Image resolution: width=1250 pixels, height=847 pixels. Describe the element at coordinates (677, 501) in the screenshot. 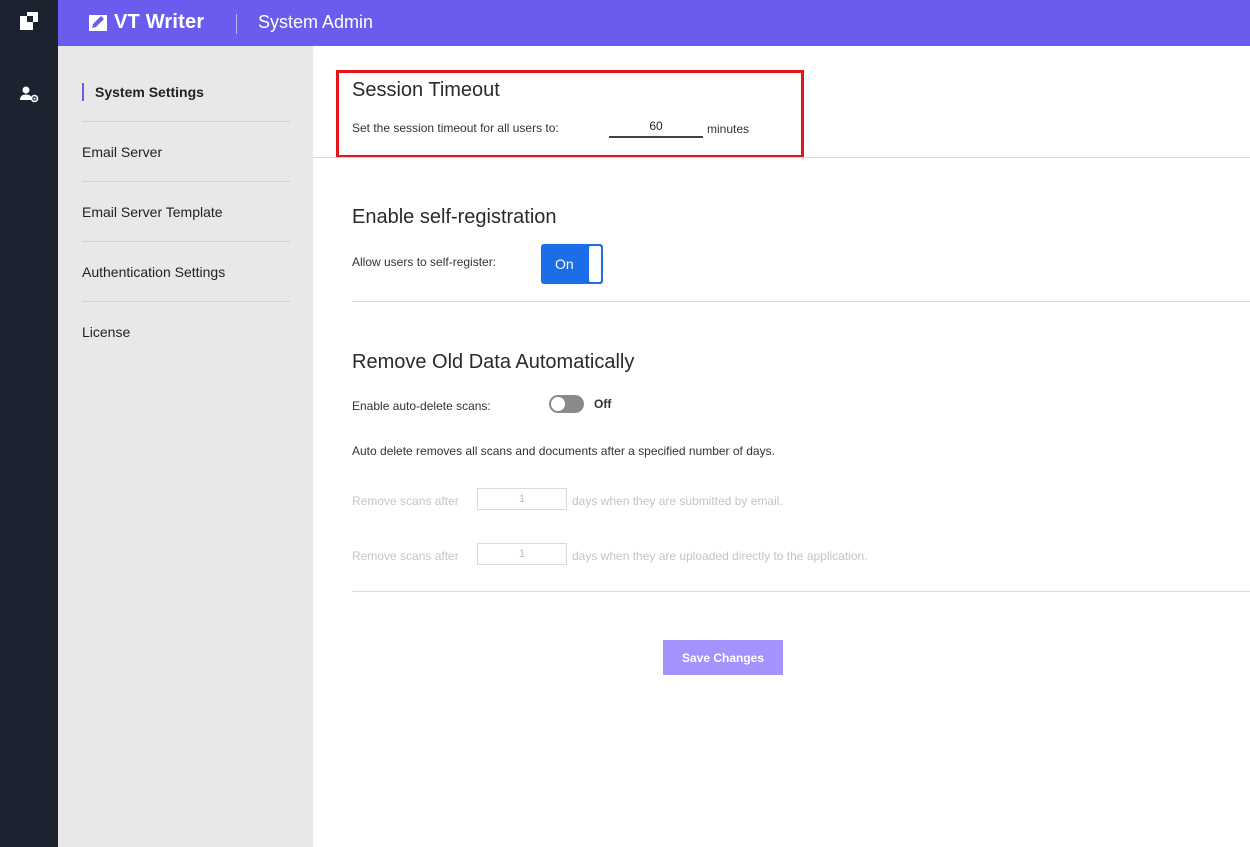

I see `email-row-suffix: days when they are submitted by email.` at that location.